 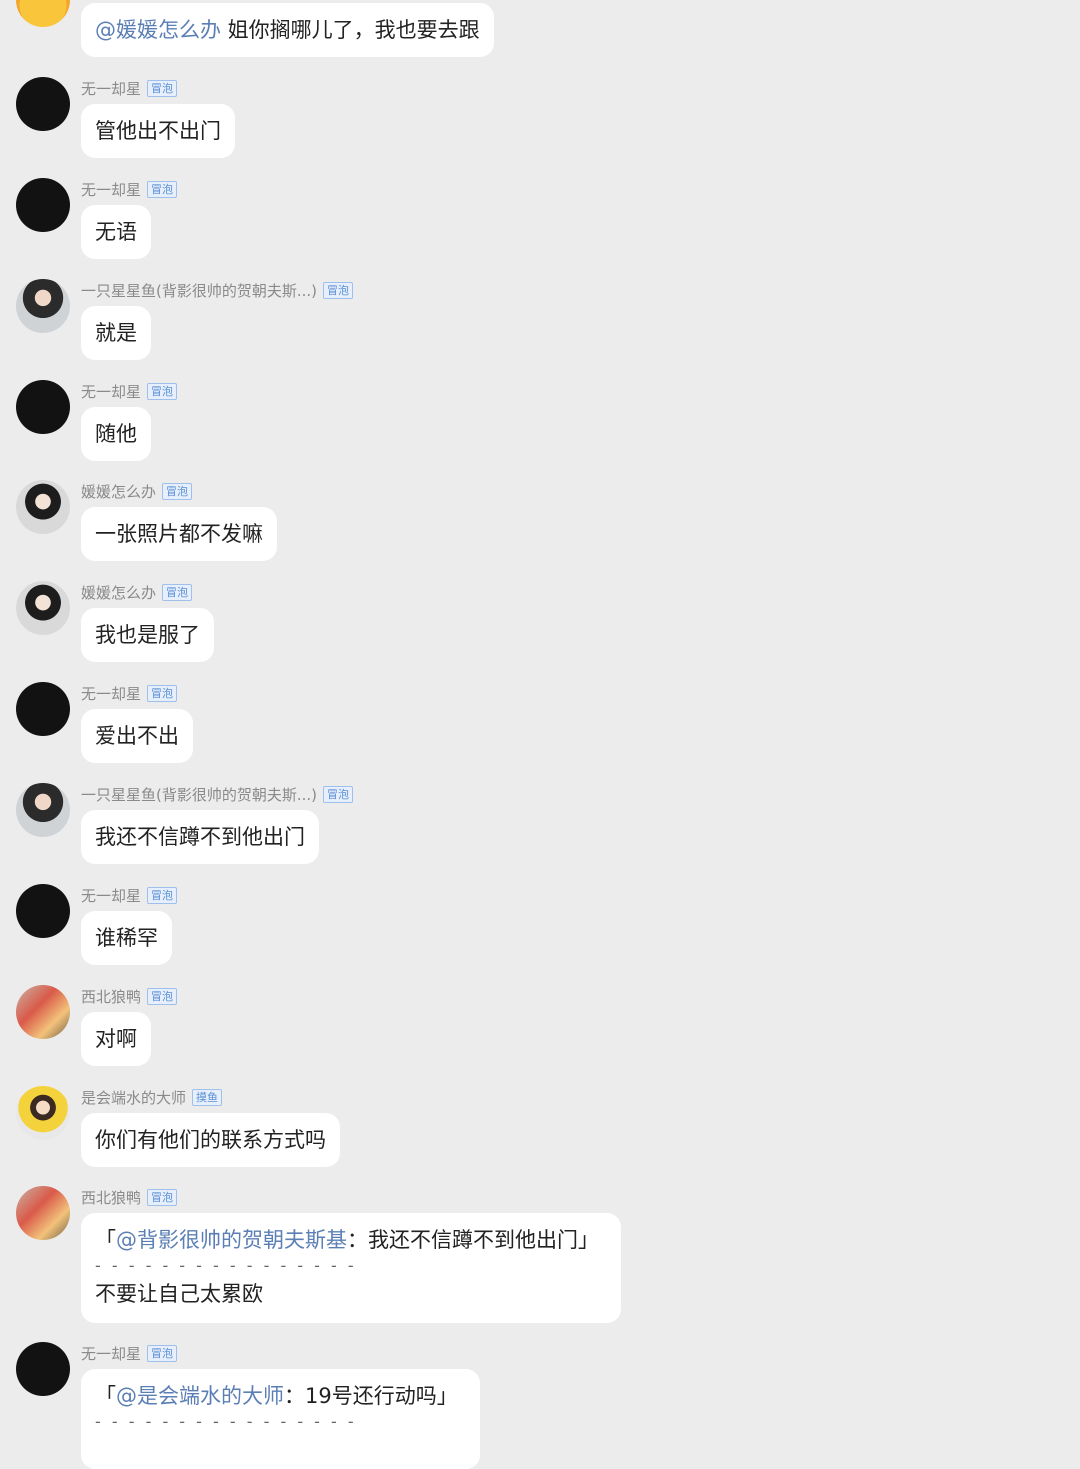 I want to click on quoted-text: ：19号还行动吗」, so click(x=371, y=1396).